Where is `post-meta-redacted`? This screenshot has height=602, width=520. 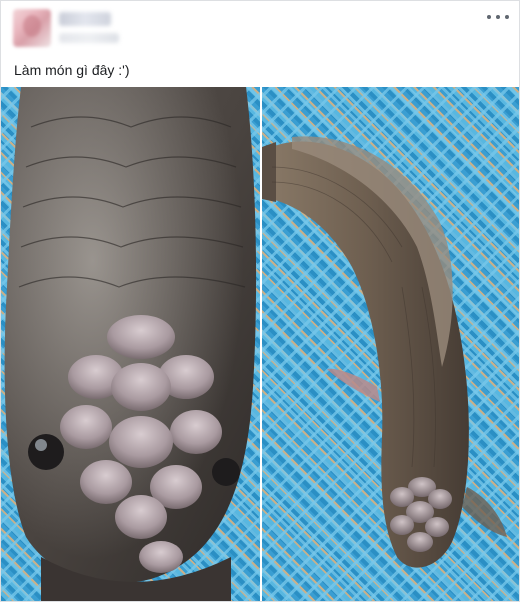
post-meta-redacted is located at coordinates (89, 38).